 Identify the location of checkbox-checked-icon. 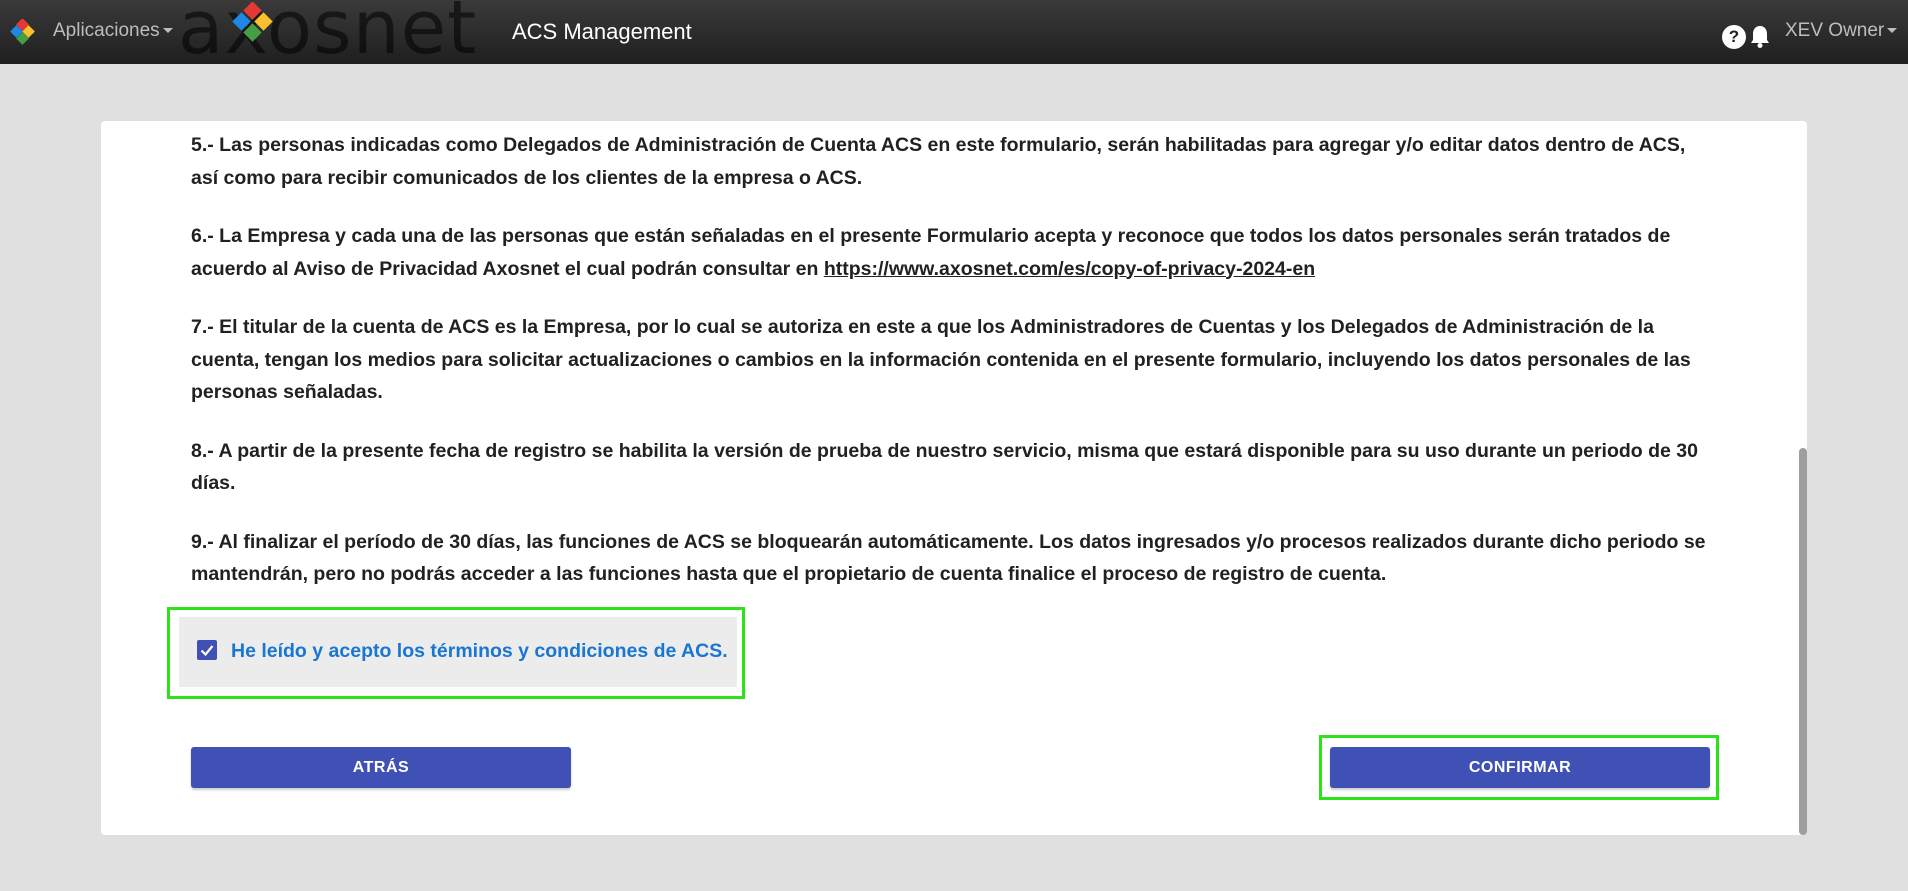
(207, 651).